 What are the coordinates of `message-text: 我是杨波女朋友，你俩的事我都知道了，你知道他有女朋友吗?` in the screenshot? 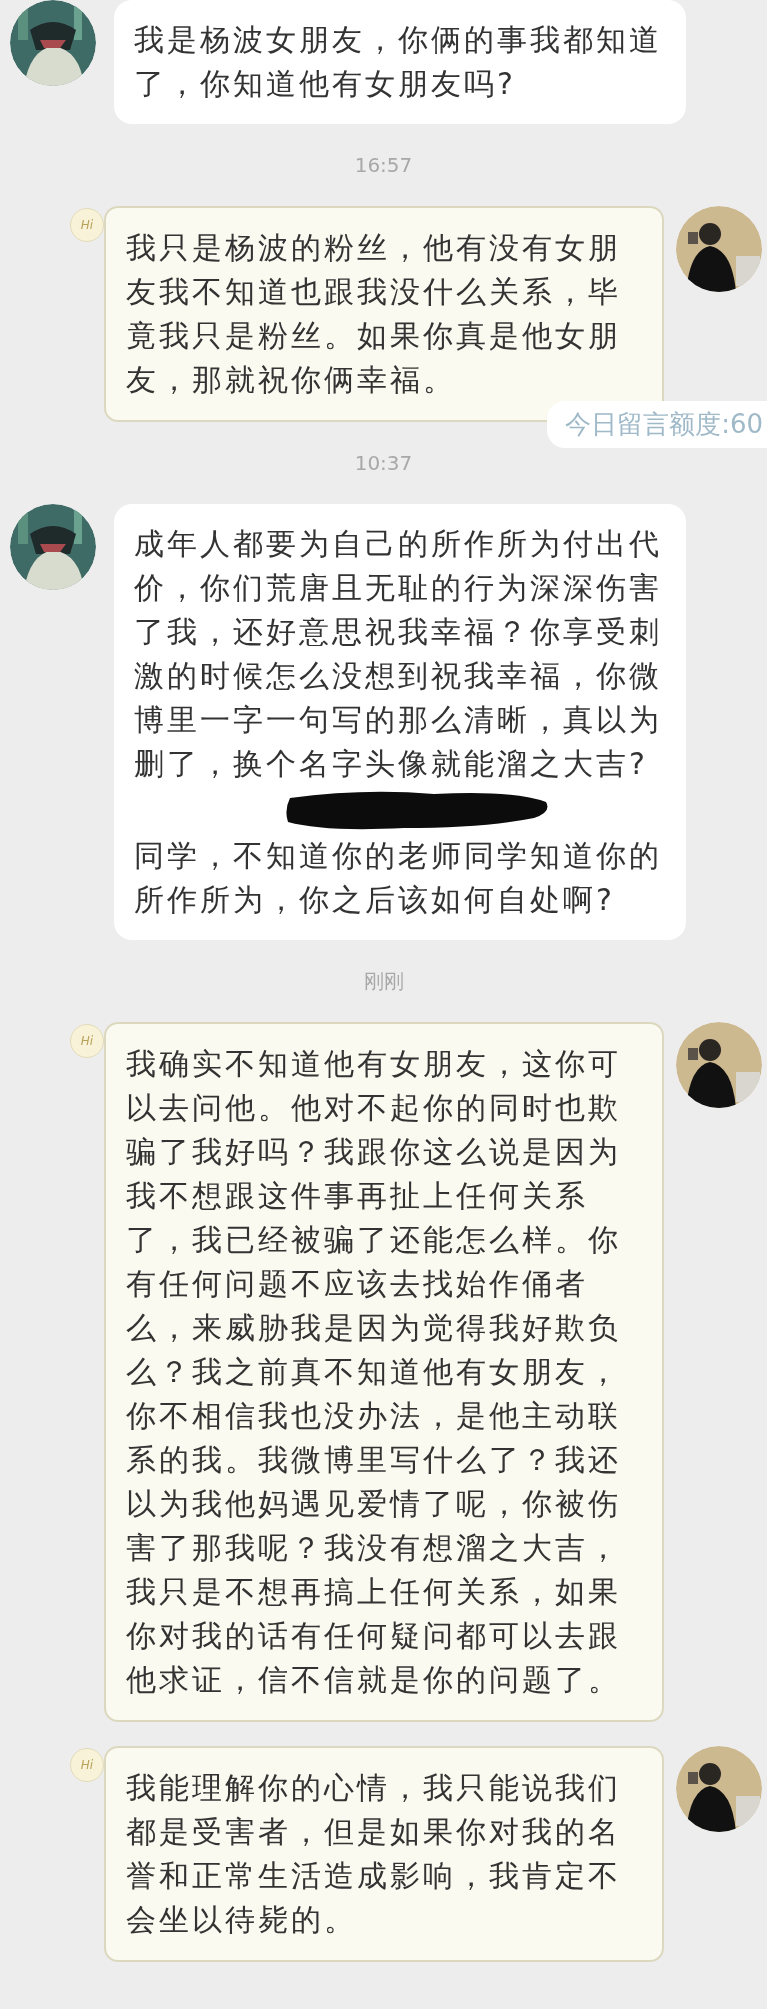 It's located at (398, 62).